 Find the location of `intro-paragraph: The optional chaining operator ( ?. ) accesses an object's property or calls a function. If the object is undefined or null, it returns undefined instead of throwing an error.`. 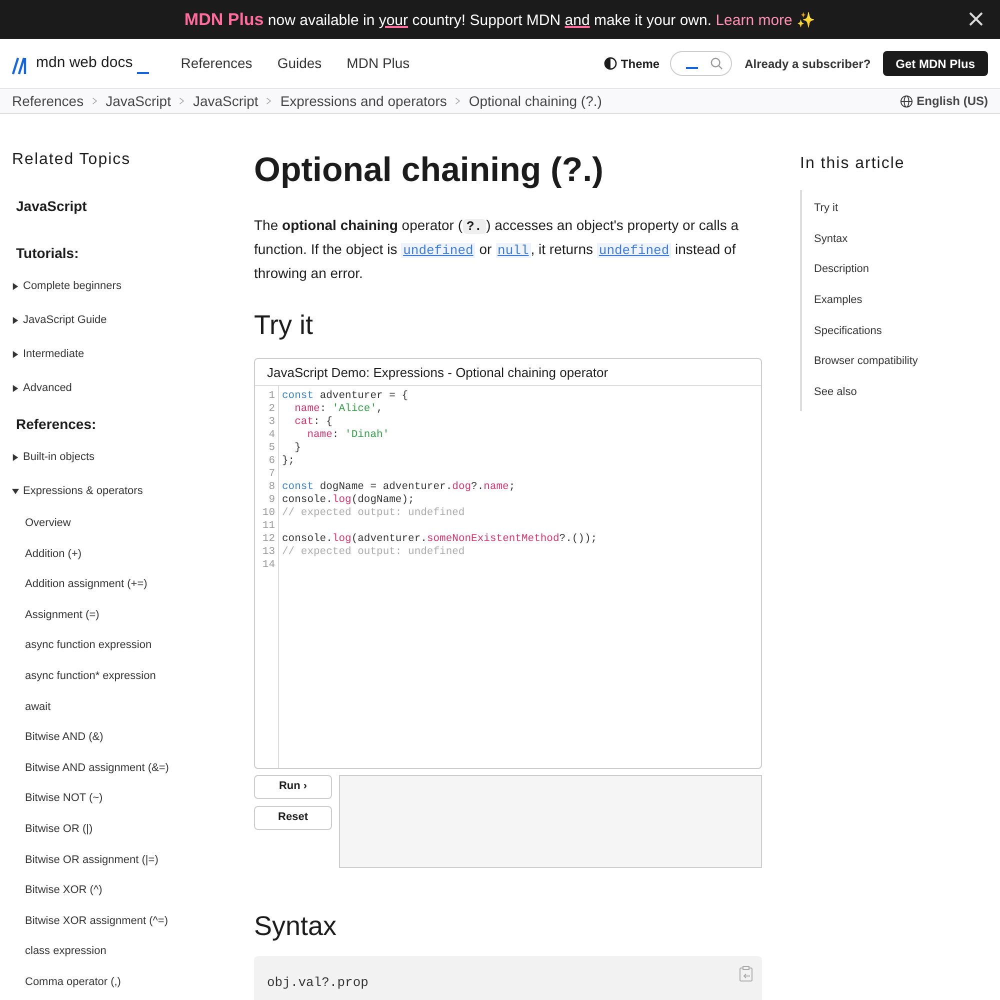

intro-paragraph: The optional chaining operator ( ?. ) accesses an object's property or calls a function. If the object is undefined or null, it returns undefined instead of throwing an error. is located at coordinates (497, 249).